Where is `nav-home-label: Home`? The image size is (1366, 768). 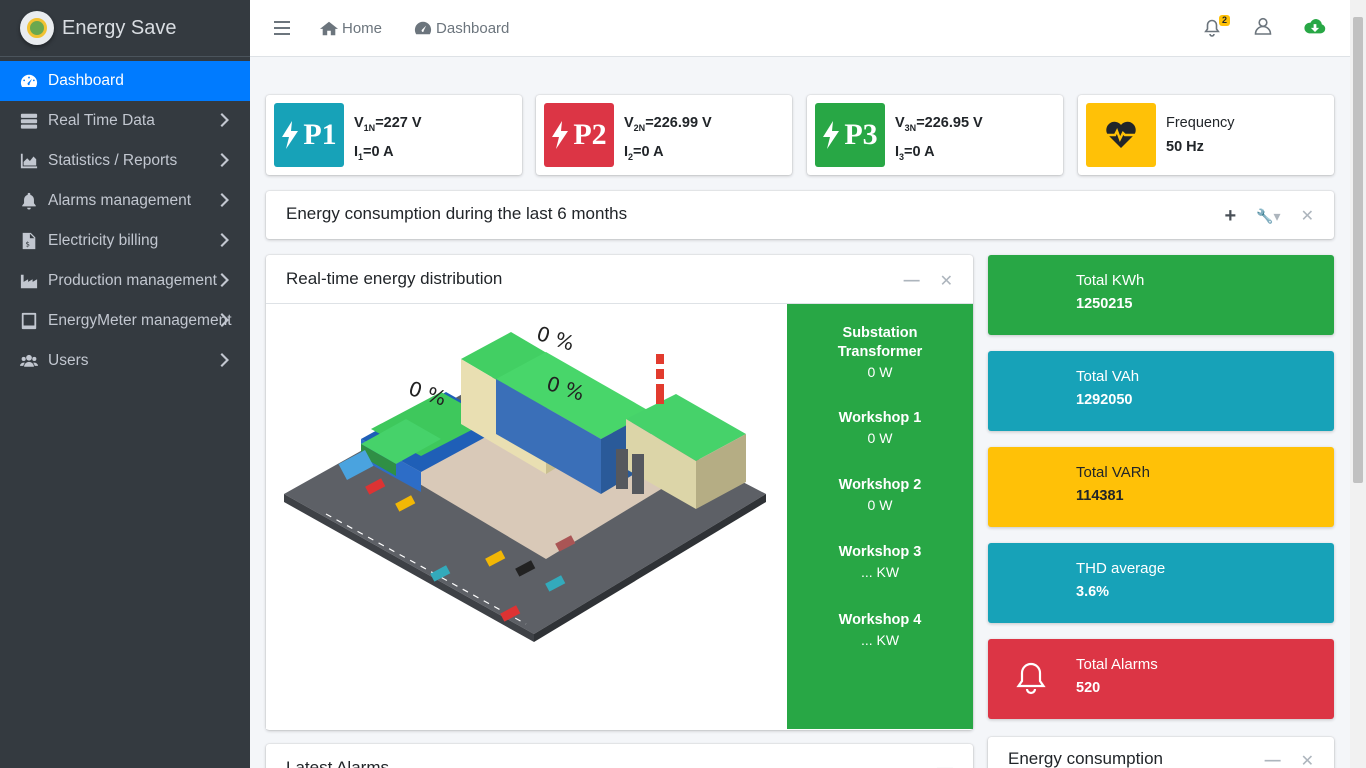 nav-home-label: Home is located at coordinates (362, 28).